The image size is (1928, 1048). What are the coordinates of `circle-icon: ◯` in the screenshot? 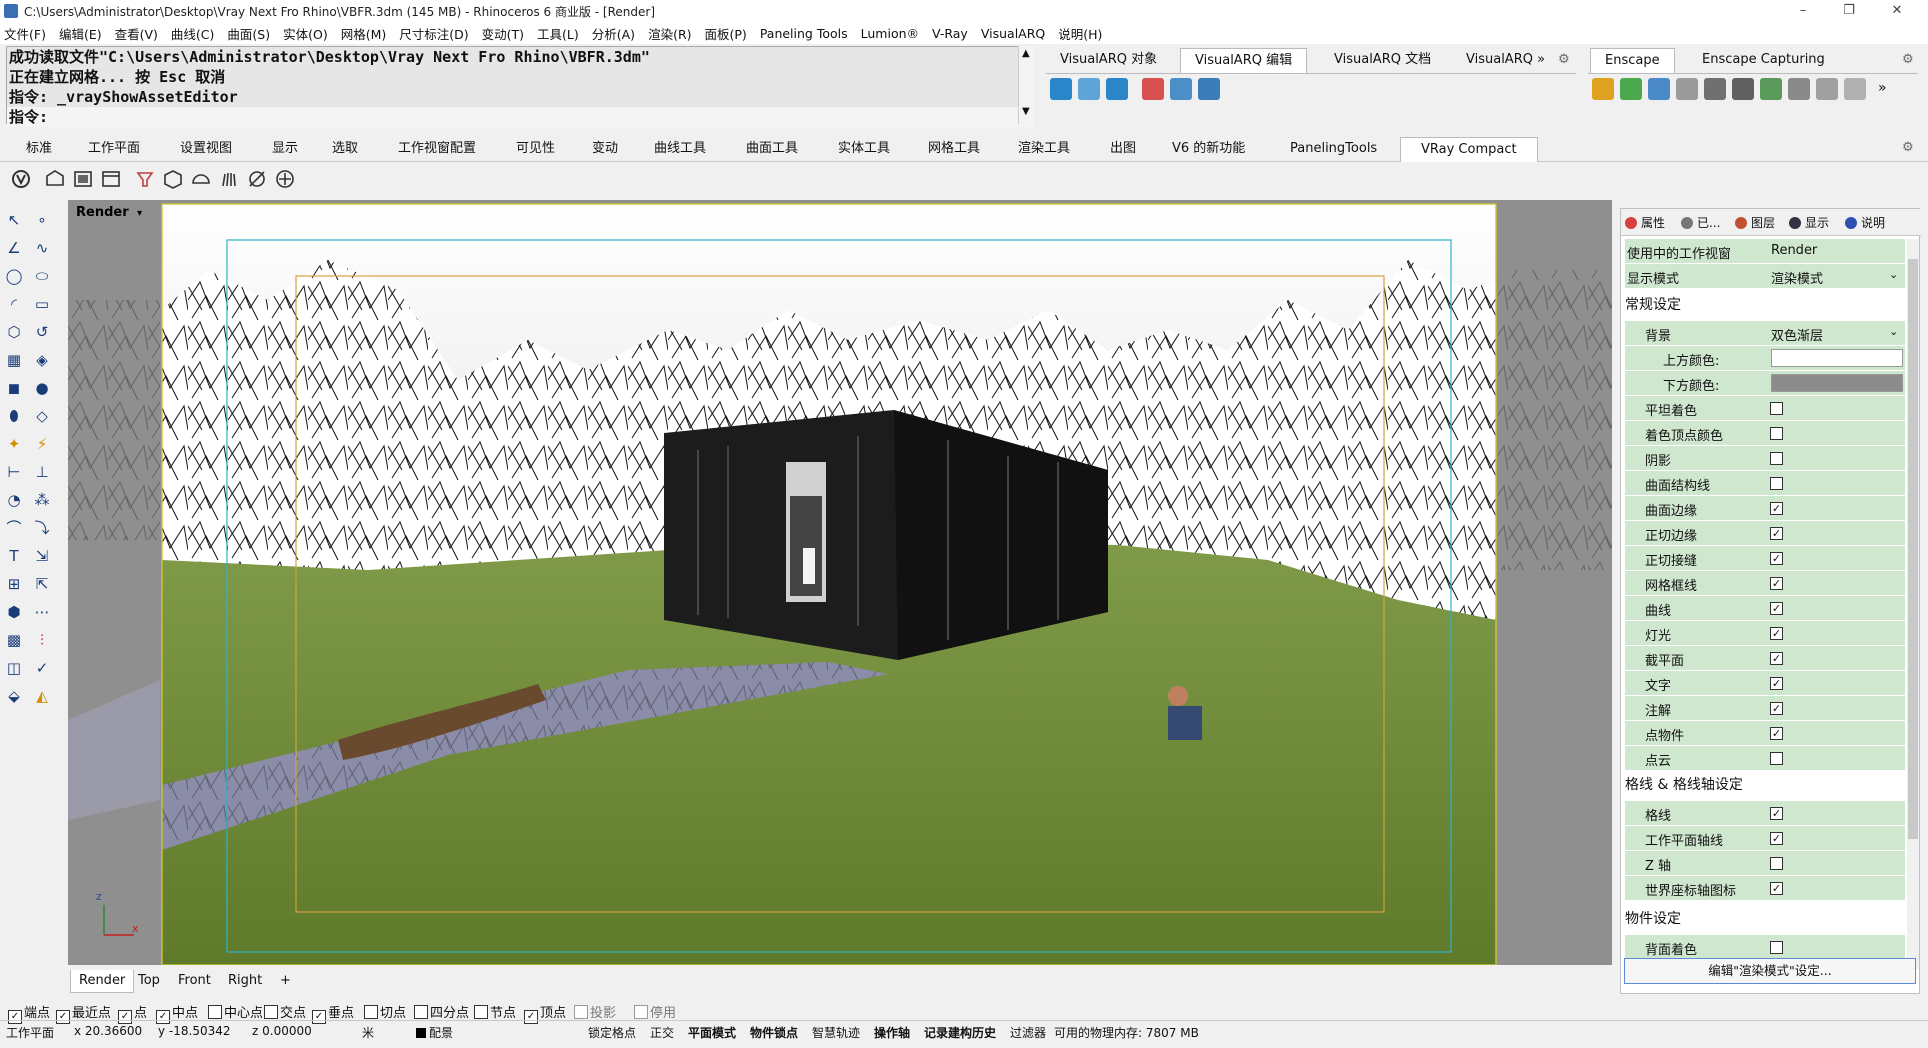 It's located at (14, 276).